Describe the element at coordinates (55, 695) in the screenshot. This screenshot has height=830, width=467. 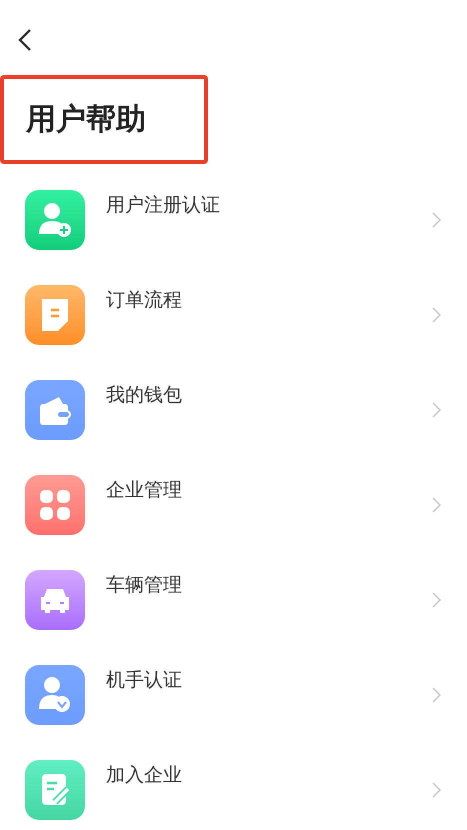
I see `user-check-icon` at that location.